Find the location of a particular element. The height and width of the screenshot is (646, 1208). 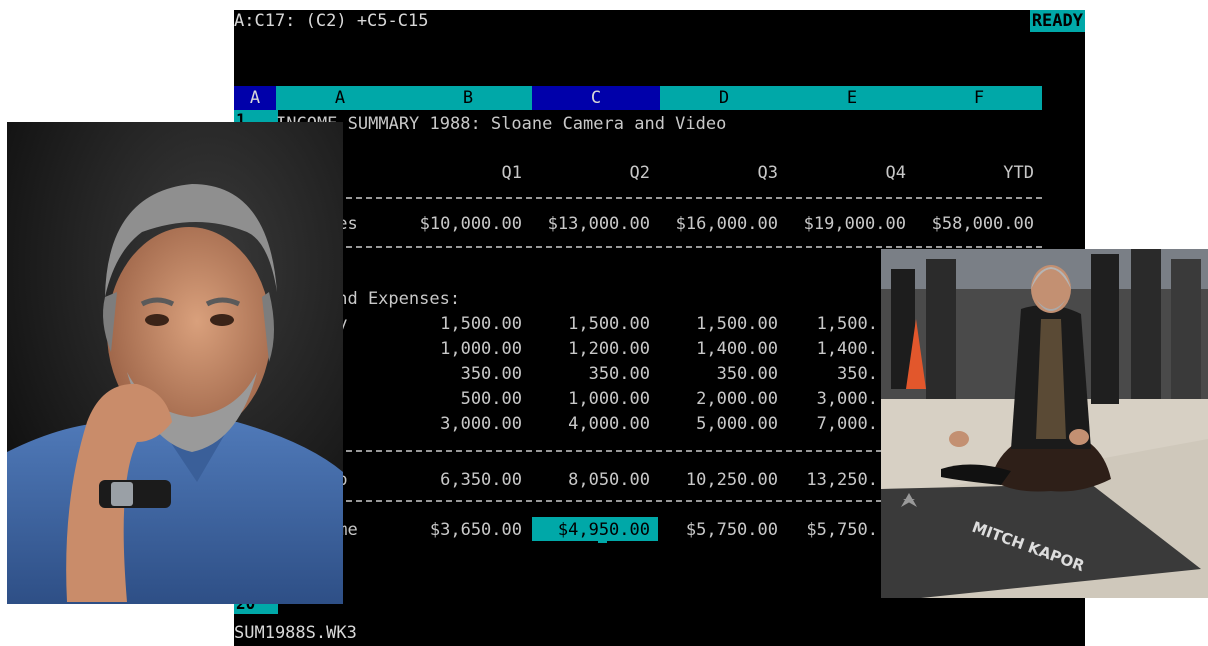

mode-indicator: READY is located at coordinates (1057, 21).